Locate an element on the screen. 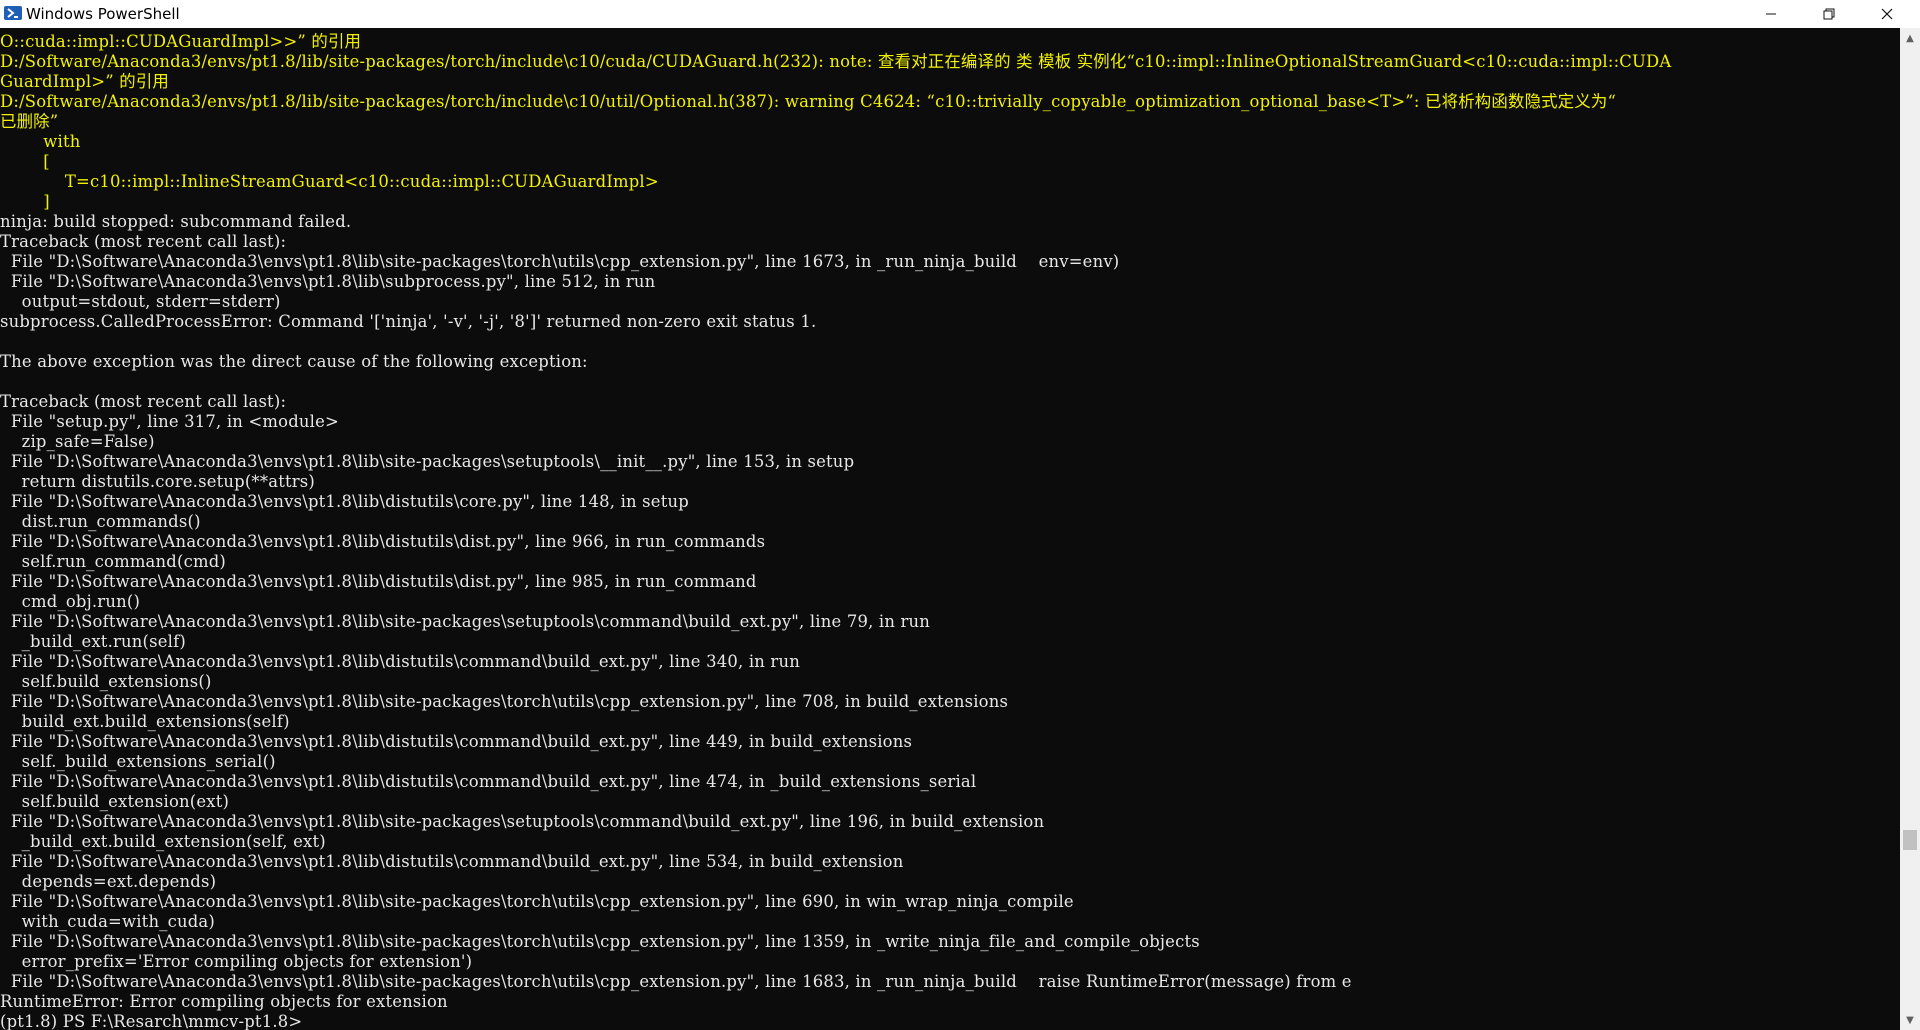 The image size is (1920, 1030). console-line: (pt1.8) PS F:\Resarch\mmcv-pt1.8> is located at coordinates (151, 1021).